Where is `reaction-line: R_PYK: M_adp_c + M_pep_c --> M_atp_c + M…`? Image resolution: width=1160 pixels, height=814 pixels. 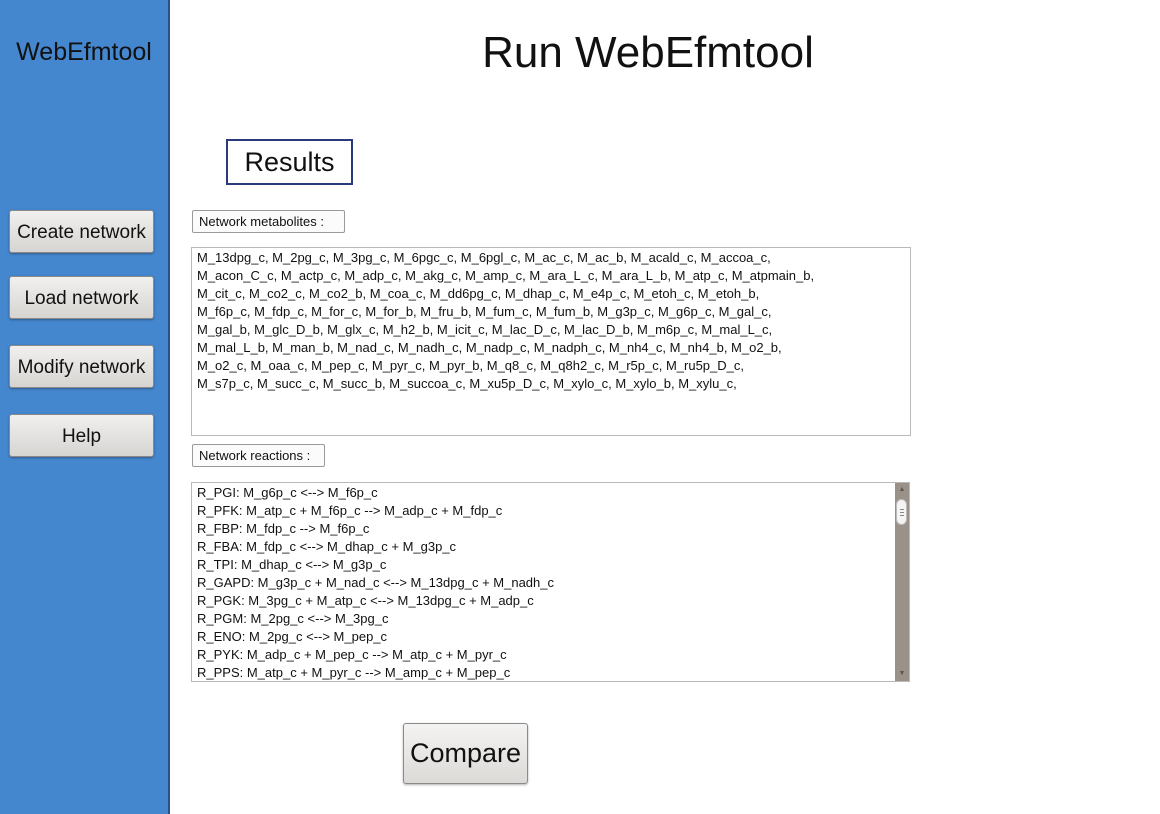
reaction-line: R_PYK: M_adp_c + M_pep_c --> M_atp_c + M… is located at coordinates (352, 654).